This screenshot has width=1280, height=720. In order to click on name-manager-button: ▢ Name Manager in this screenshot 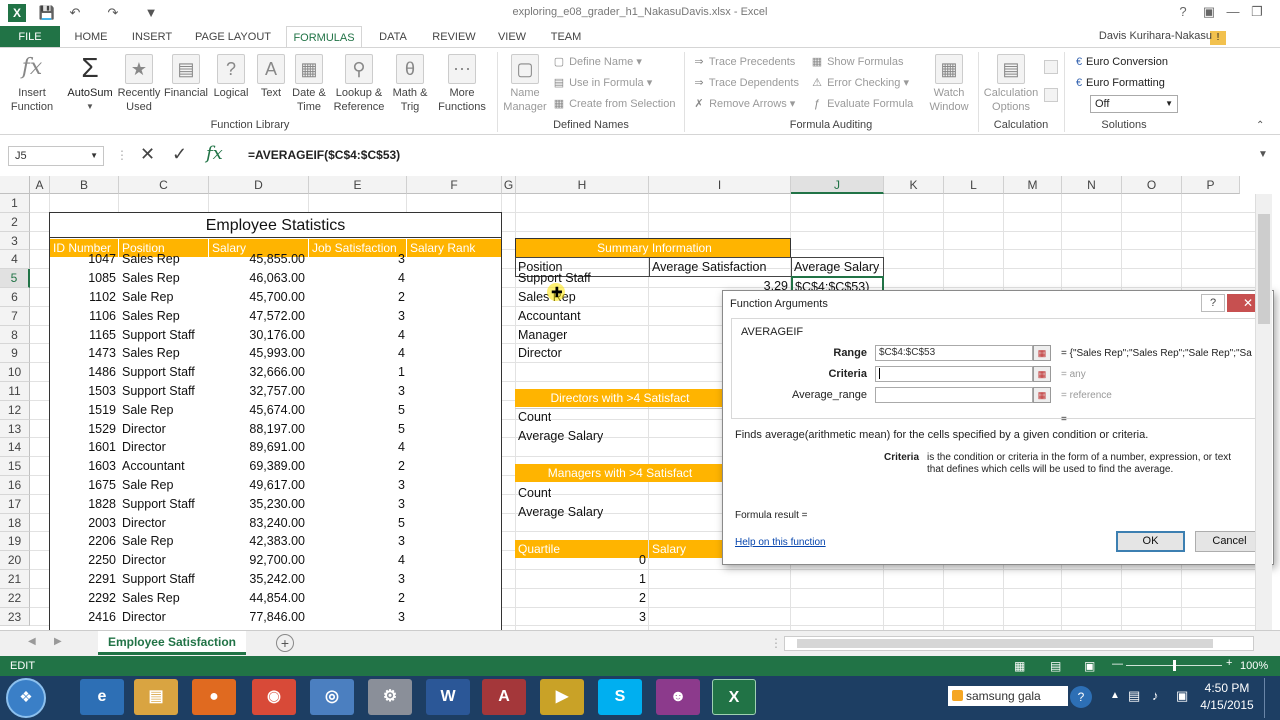, I will do `click(525, 84)`.